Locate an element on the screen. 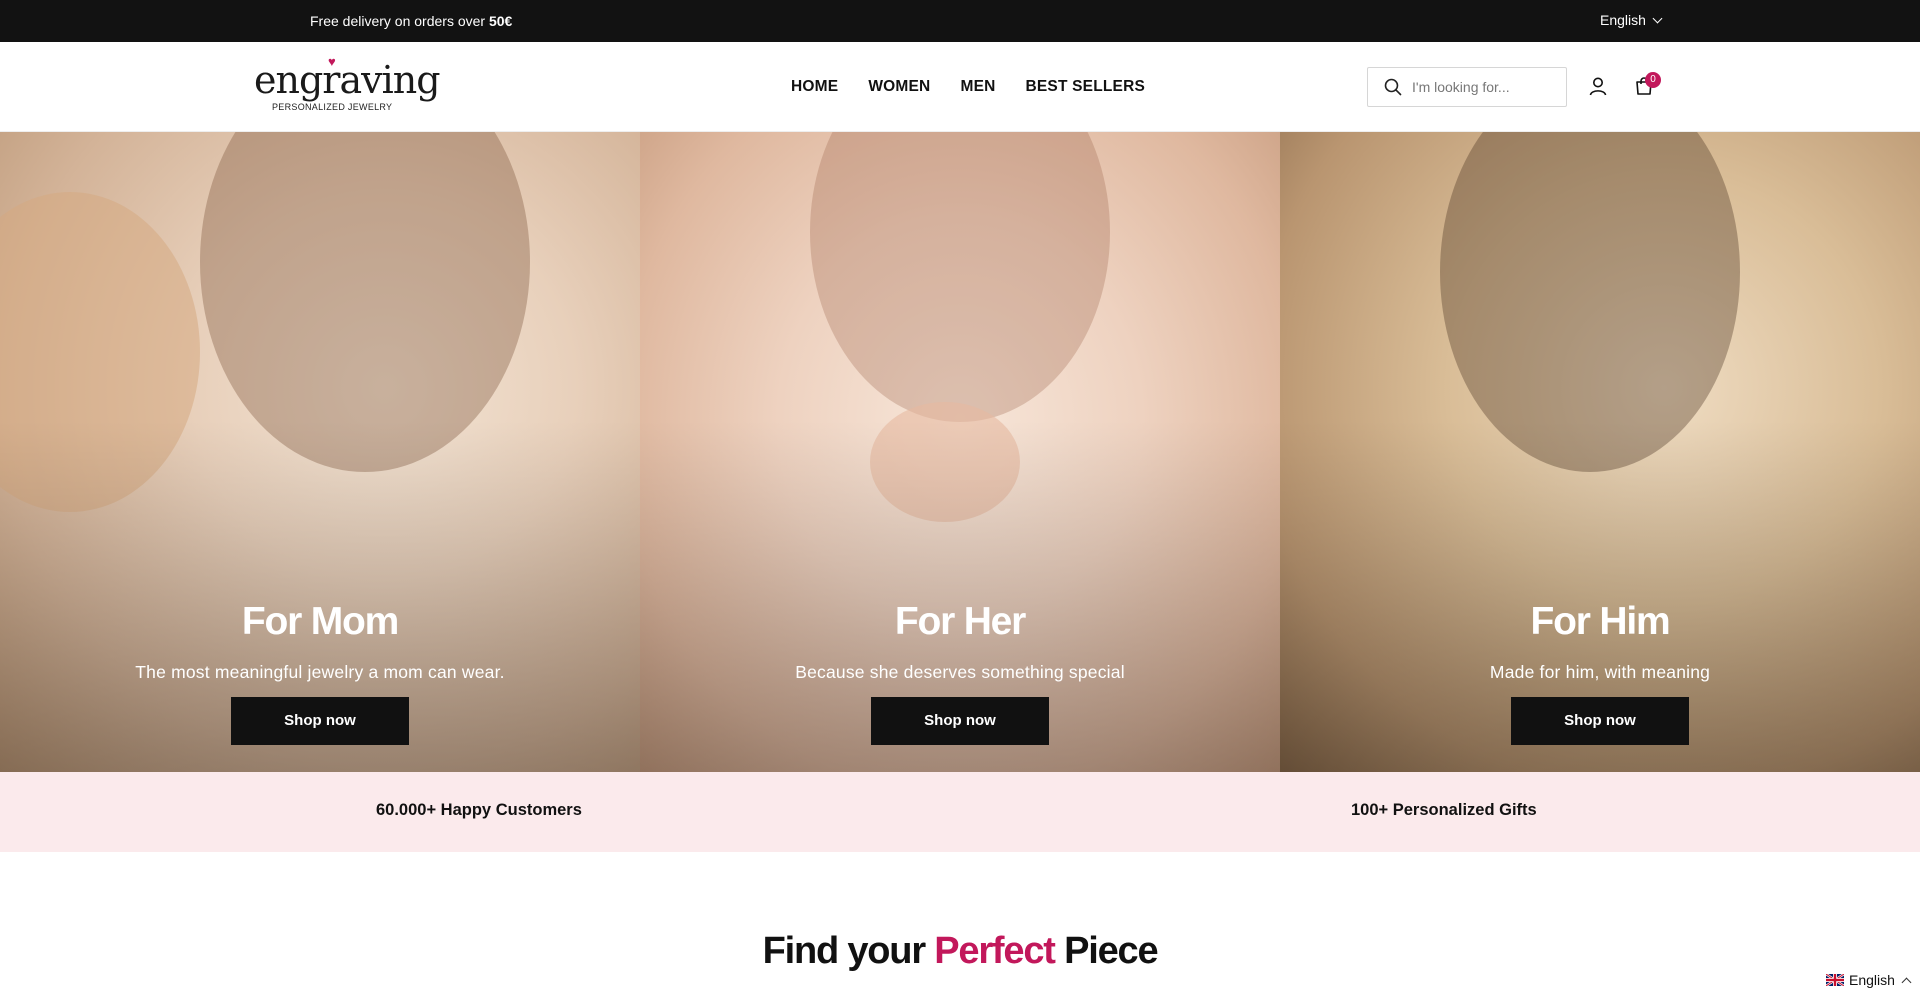 The width and height of the screenshot is (1920, 993). logo-wordmark: engraving is located at coordinates (347, 80).